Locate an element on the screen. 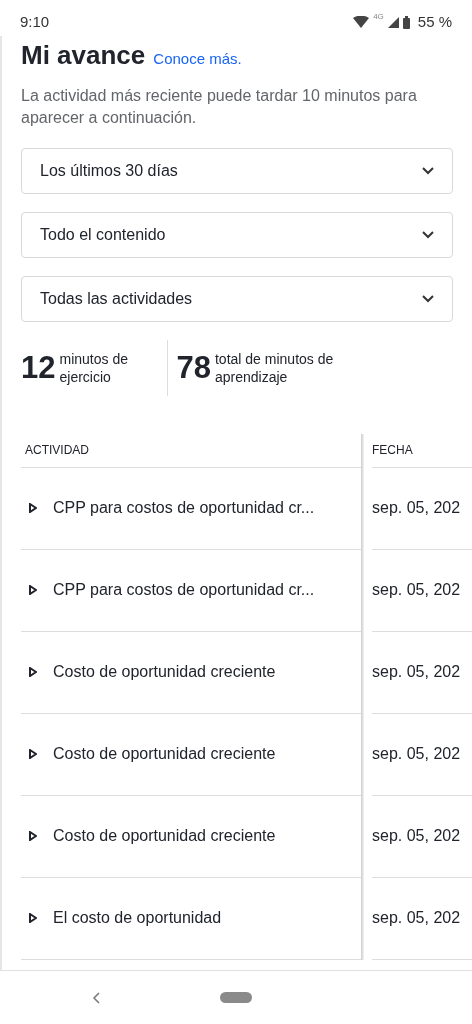 The image size is (472, 1024). back-icon is located at coordinates (96, 997).